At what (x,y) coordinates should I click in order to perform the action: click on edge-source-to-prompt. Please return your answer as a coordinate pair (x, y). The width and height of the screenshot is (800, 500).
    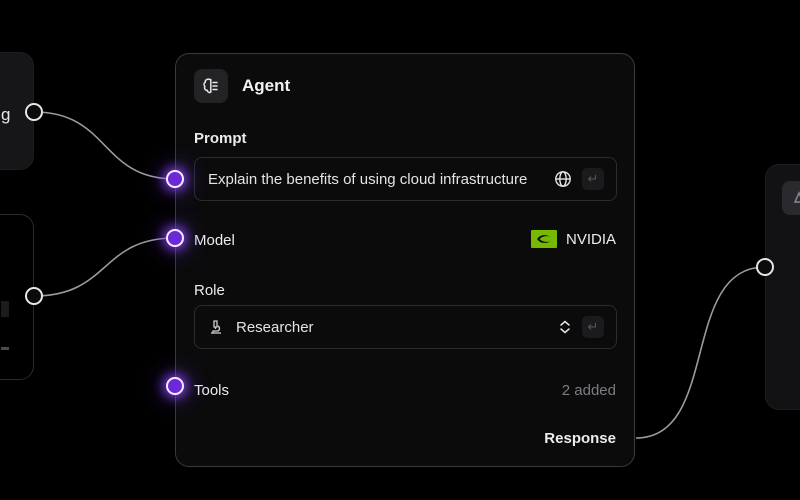
    Looking at the image, I should click on (104, 145).